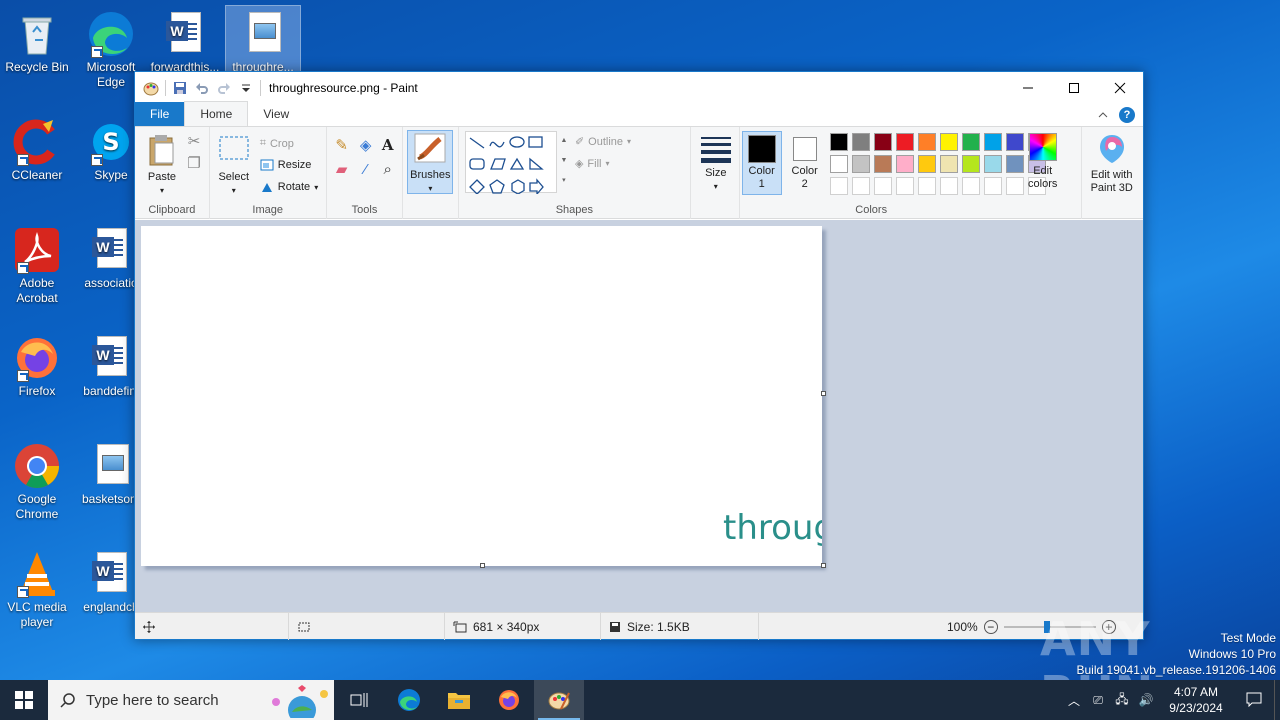 This screenshot has height=720, width=1280. I want to click on color2-button: Color 2, so click(805, 161).